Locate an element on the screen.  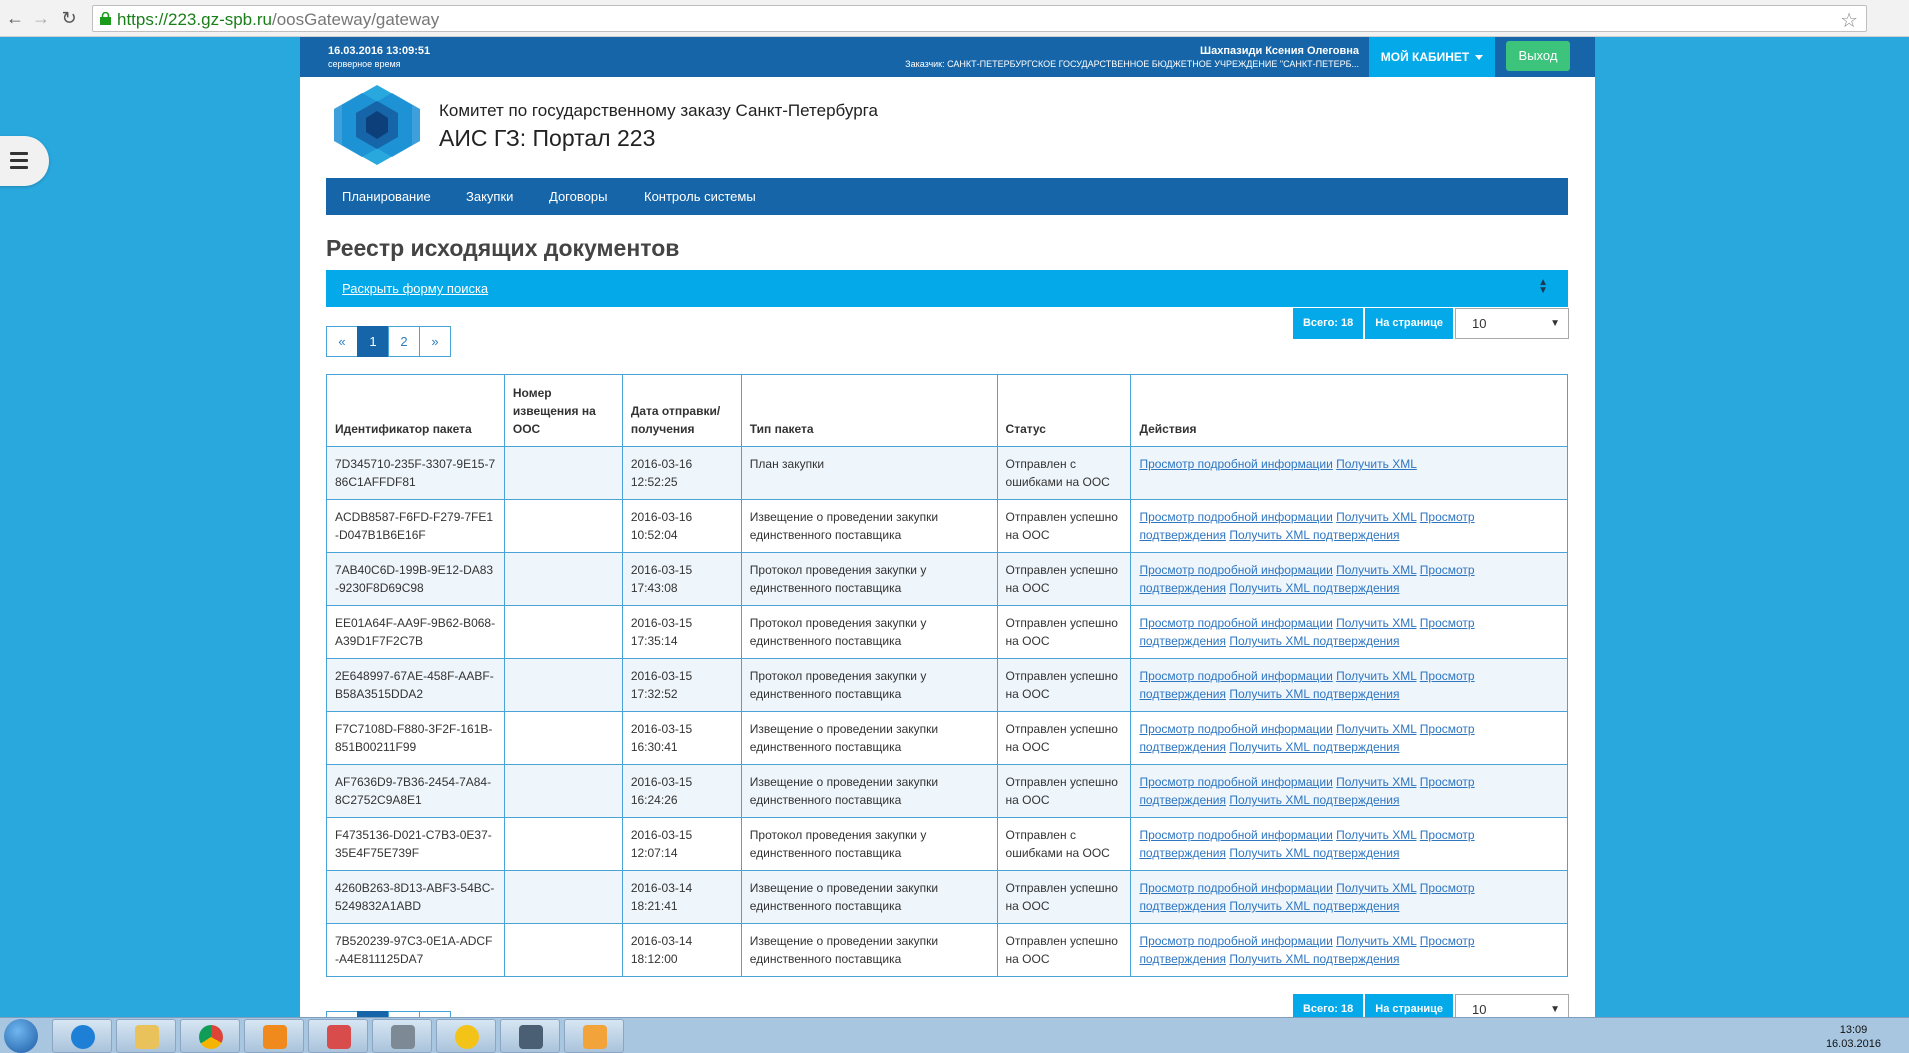
chrome-taskbar-icon is located at coordinates (210, 1036).